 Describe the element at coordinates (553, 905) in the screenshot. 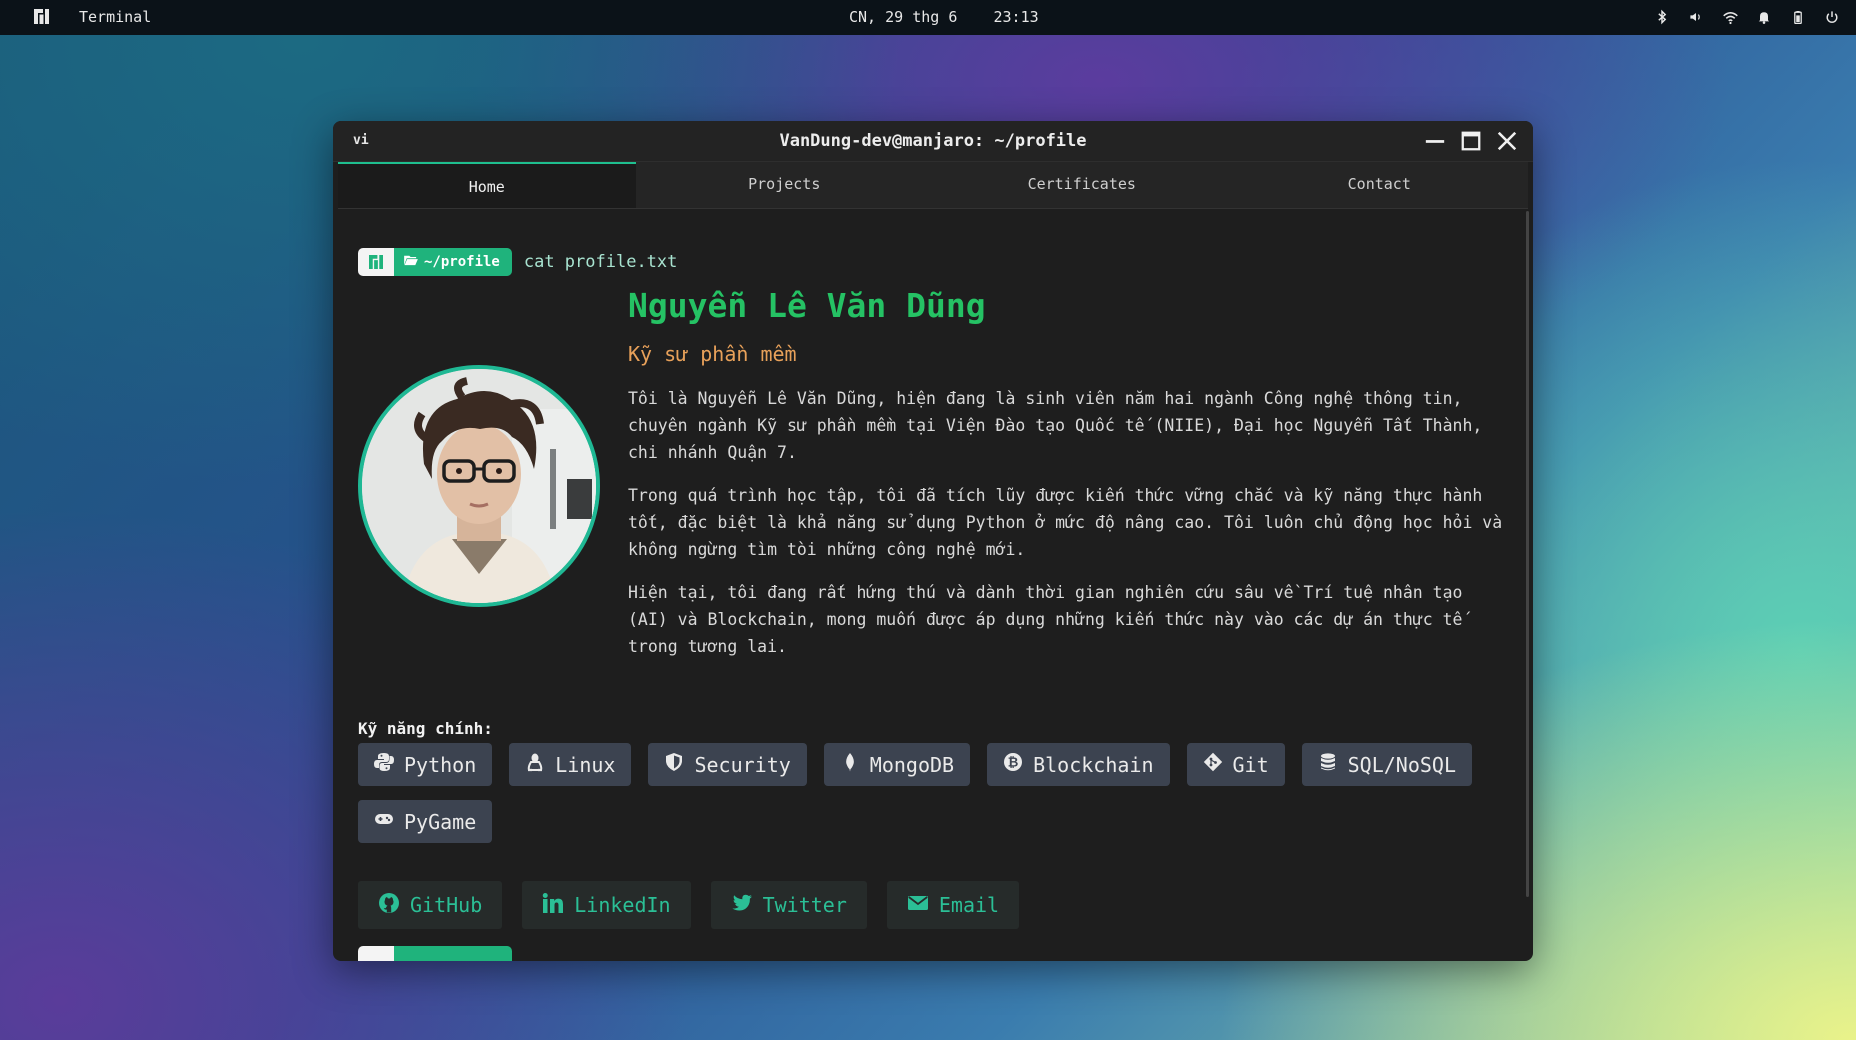

I see `linkedin-icon` at that location.